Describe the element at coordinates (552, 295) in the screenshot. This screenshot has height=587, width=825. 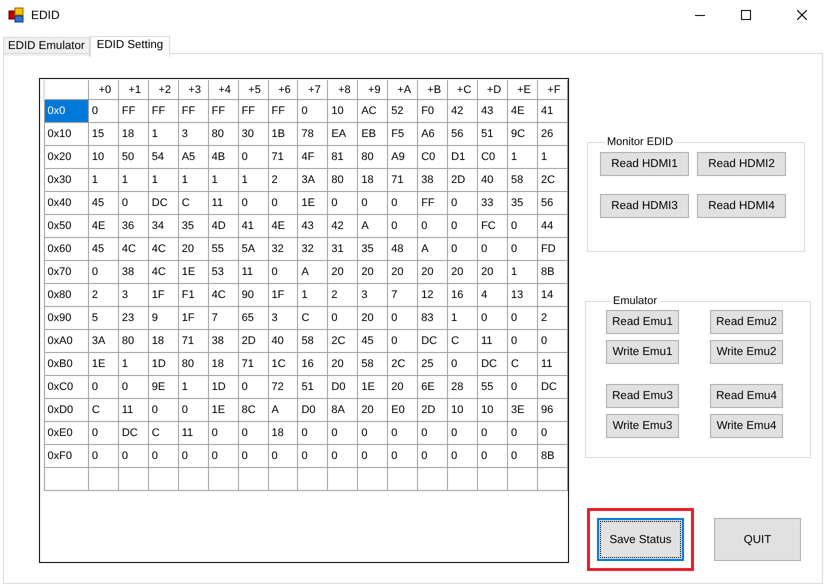
I see `table-cell: 14` at that location.